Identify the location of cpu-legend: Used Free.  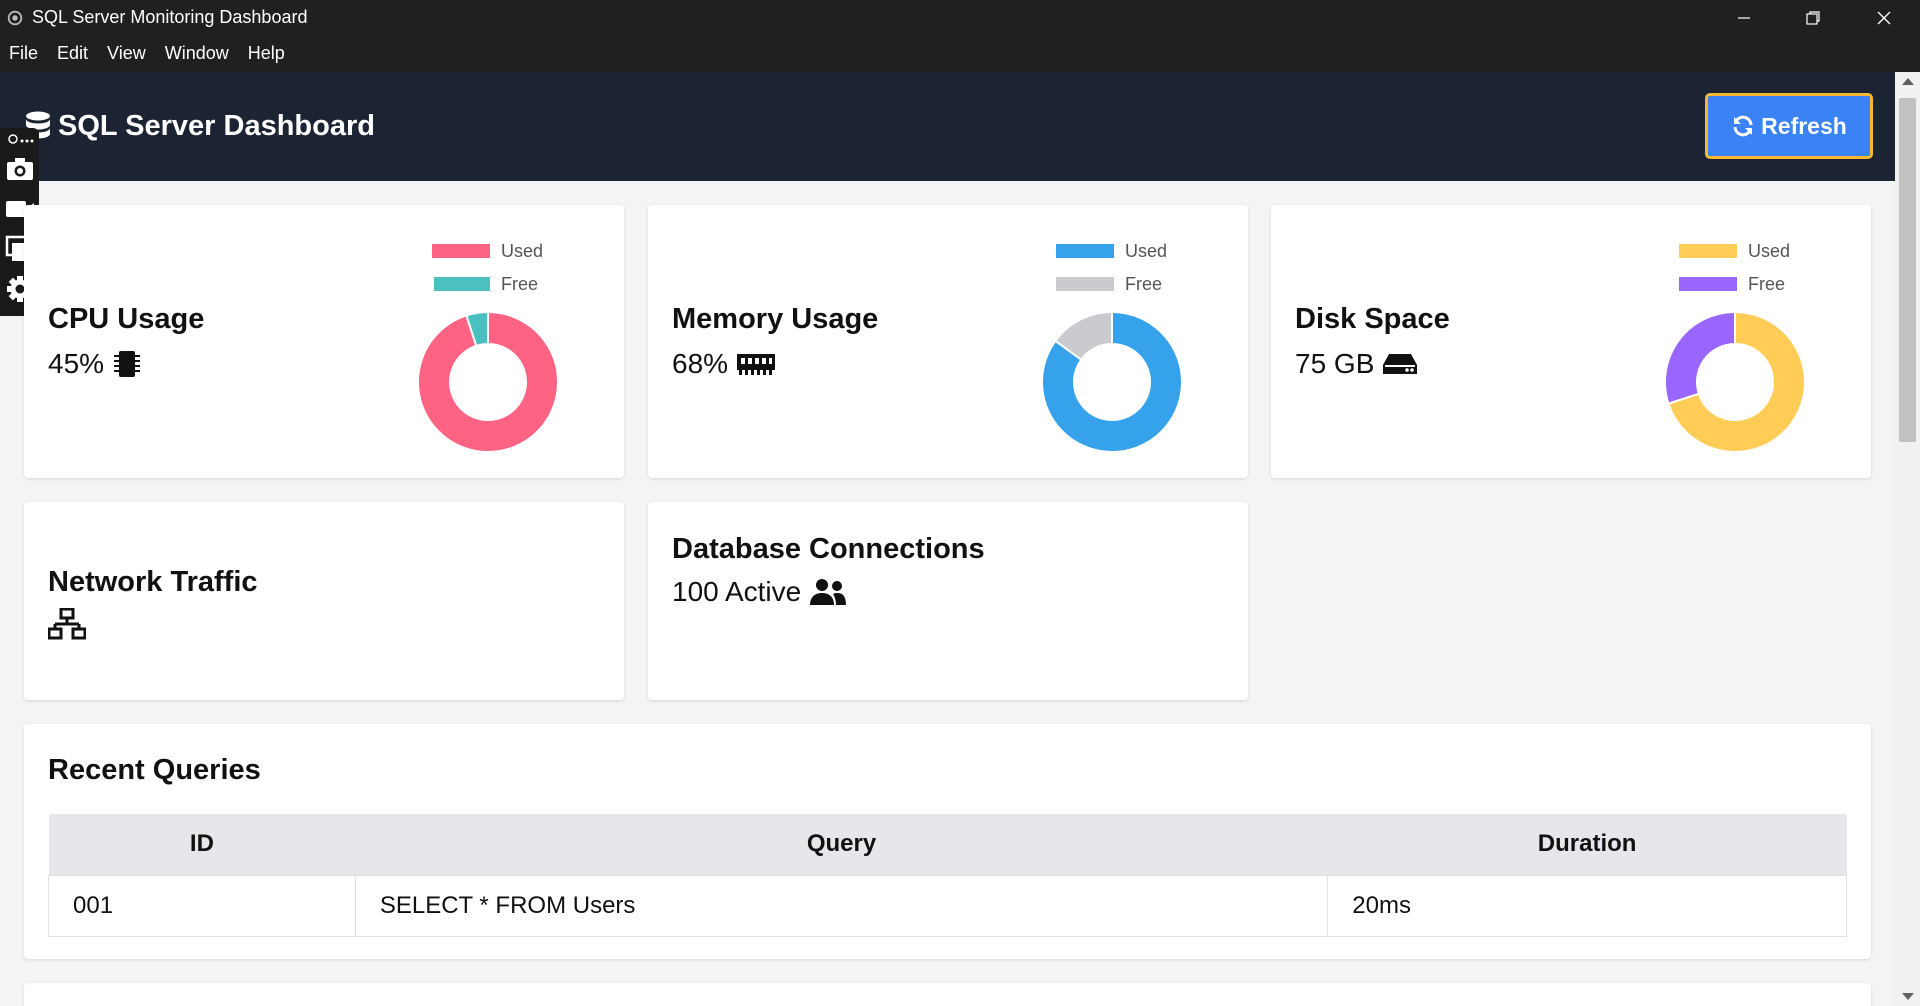
(488, 267).